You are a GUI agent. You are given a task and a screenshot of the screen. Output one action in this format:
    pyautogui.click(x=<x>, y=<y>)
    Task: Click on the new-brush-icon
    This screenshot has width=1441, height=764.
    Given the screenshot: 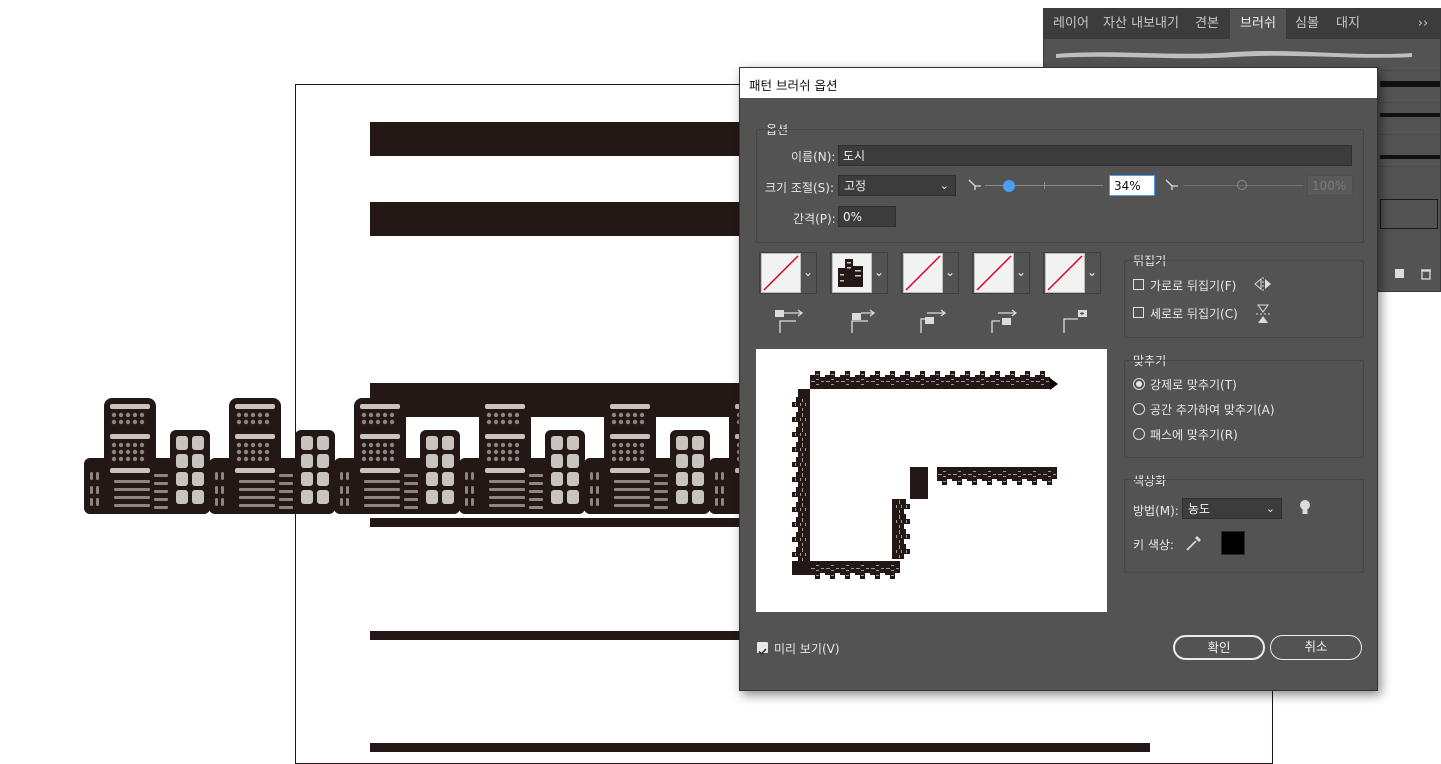 What is the action you would take?
    pyautogui.click(x=1400, y=271)
    